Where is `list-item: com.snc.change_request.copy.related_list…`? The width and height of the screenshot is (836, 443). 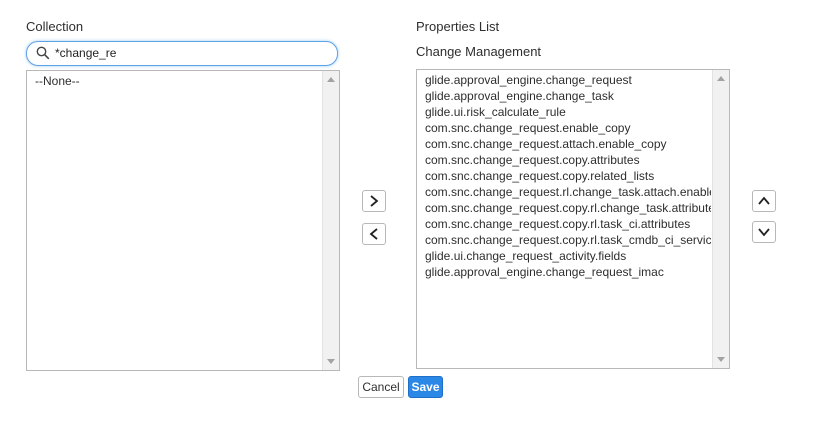
list-item: com.snc.change_request.copy.related_list… is located at coordinates (568, 176).